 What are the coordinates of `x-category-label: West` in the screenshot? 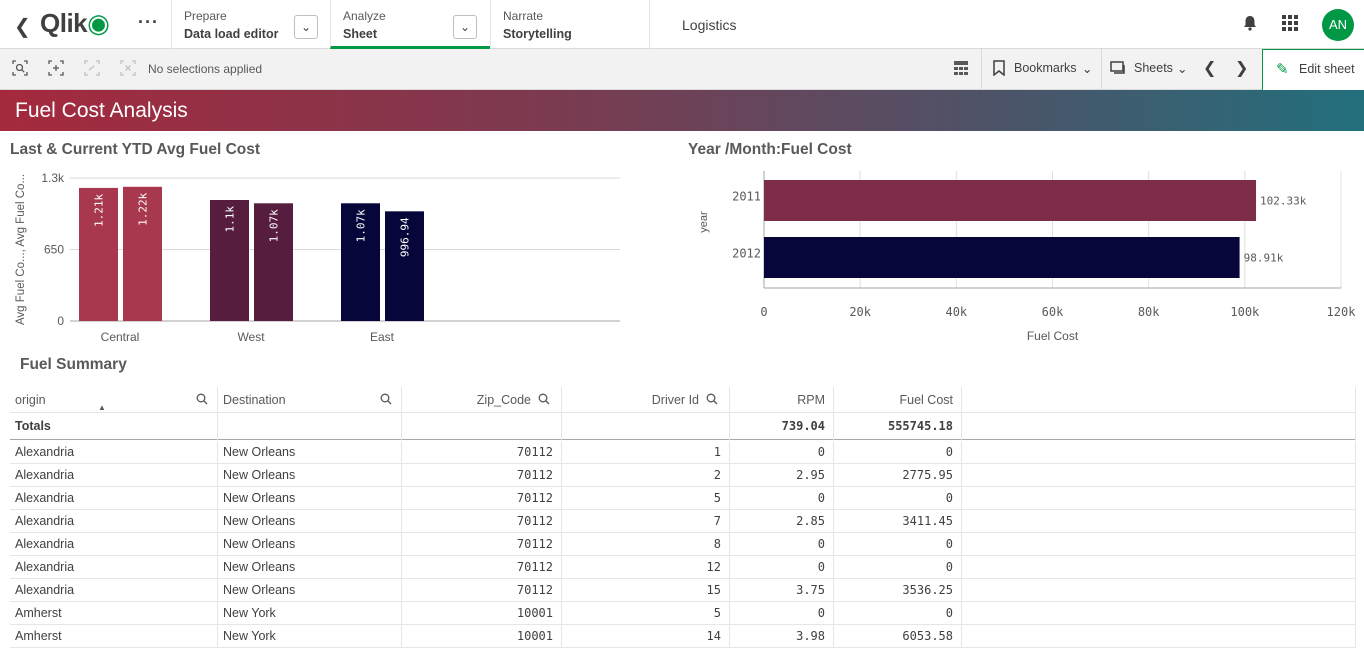 It's located at (251, 337).